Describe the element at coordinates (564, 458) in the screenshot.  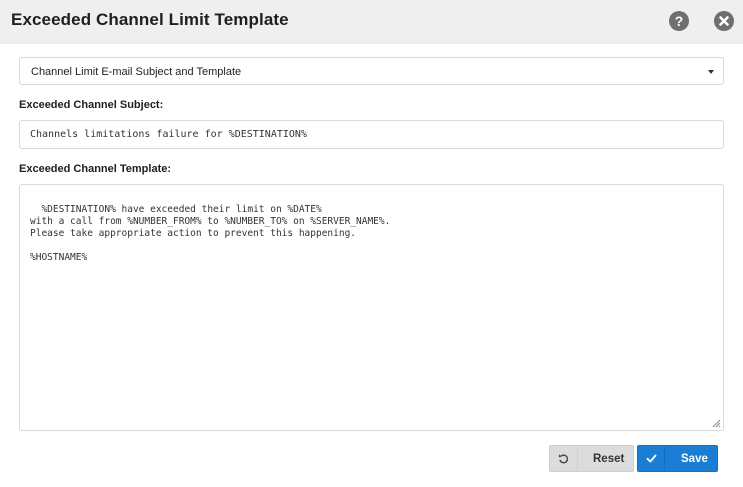
I see `undo-icon` at that location.